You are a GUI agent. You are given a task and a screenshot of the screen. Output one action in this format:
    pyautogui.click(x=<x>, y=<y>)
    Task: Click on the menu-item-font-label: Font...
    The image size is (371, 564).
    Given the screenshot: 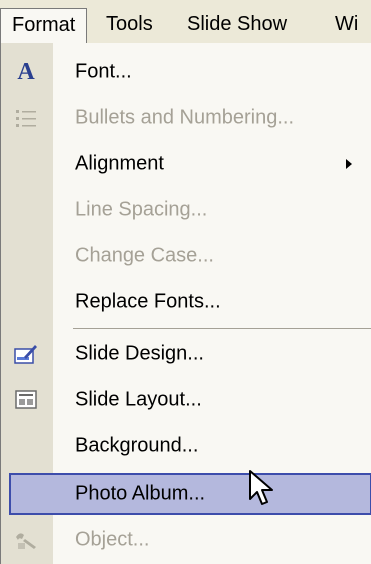 What is the action you would take?
    pyautogui.click(x=103, y=71)
    